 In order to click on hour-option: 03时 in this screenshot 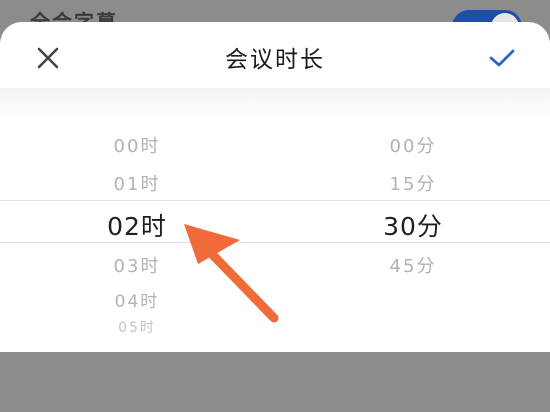, I will do `click(137, 265)`.